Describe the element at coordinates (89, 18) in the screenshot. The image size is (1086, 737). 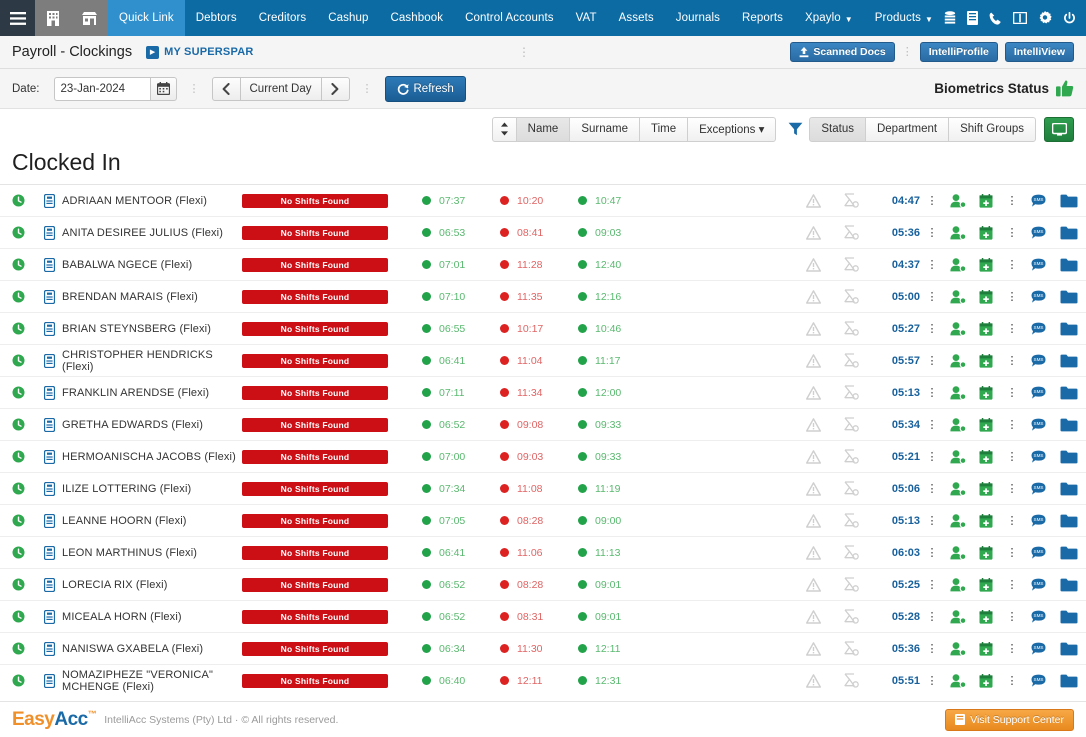
I see `store-icon` at that location.